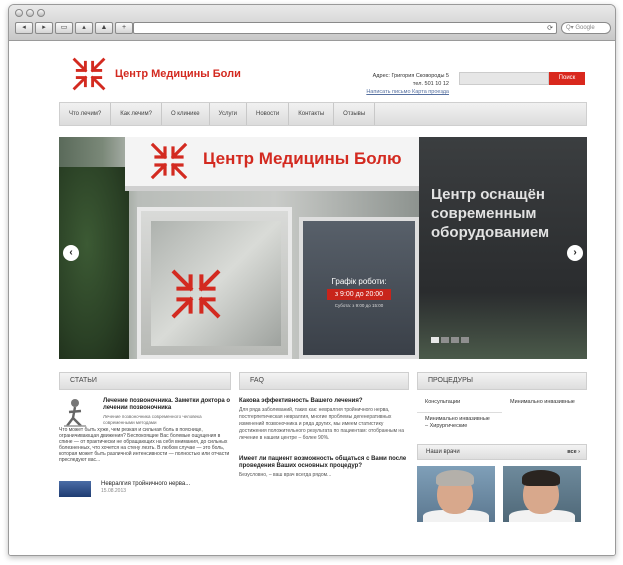 This screenshot has height=565, width=623. What do you see at coordinates (74, 28) in the screenshot?
I see `browser-toolbar: ◂ ▸ ▭ ▴ ▲ +` at bounding box center [74, 28].